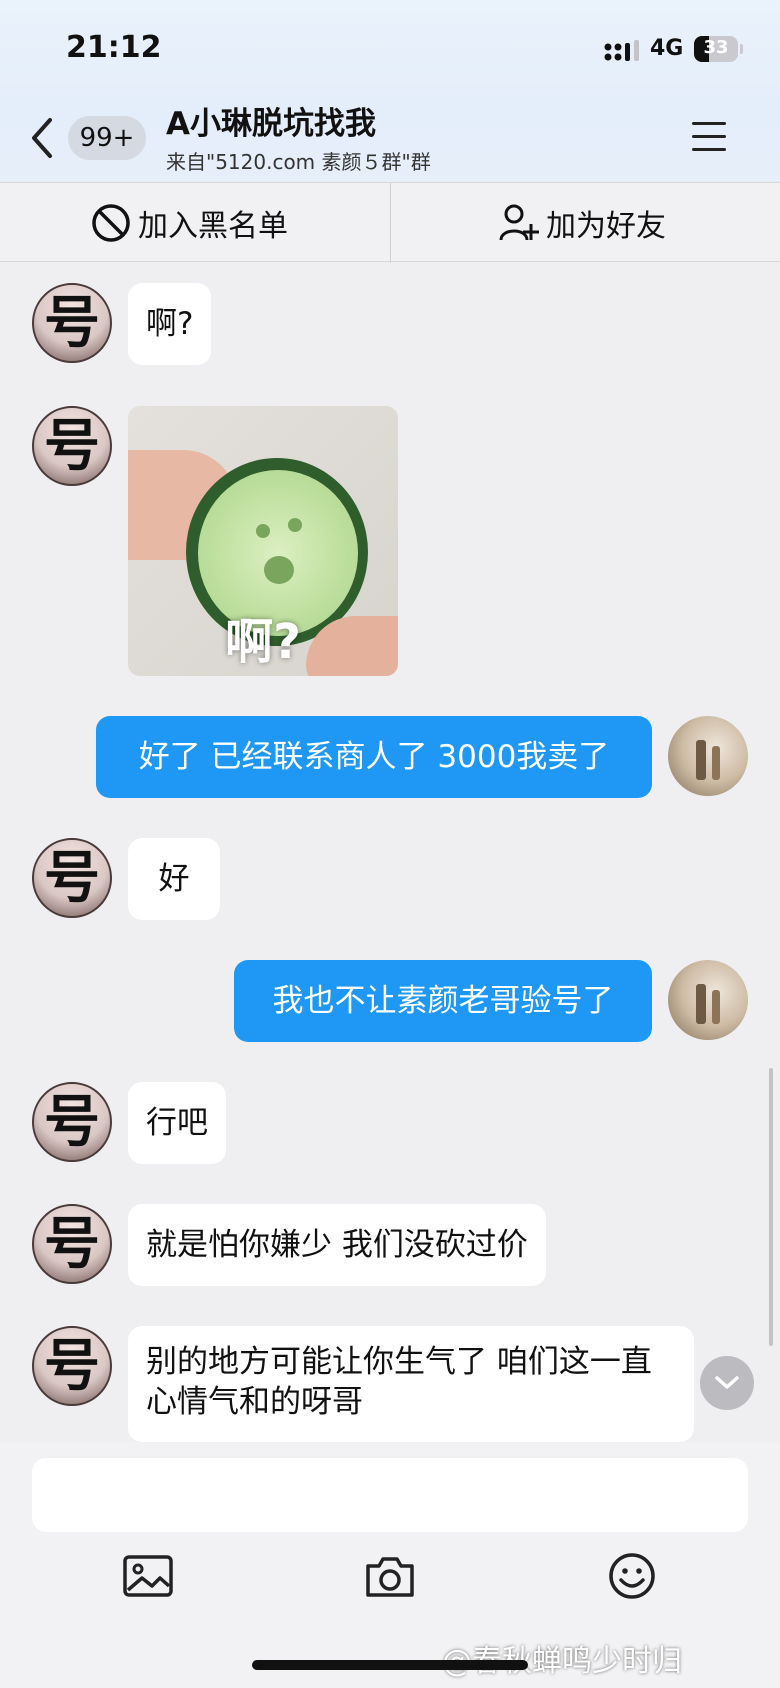 The image size is (780, 1688). I want to click on emoji-icon, so click(632, 1576).